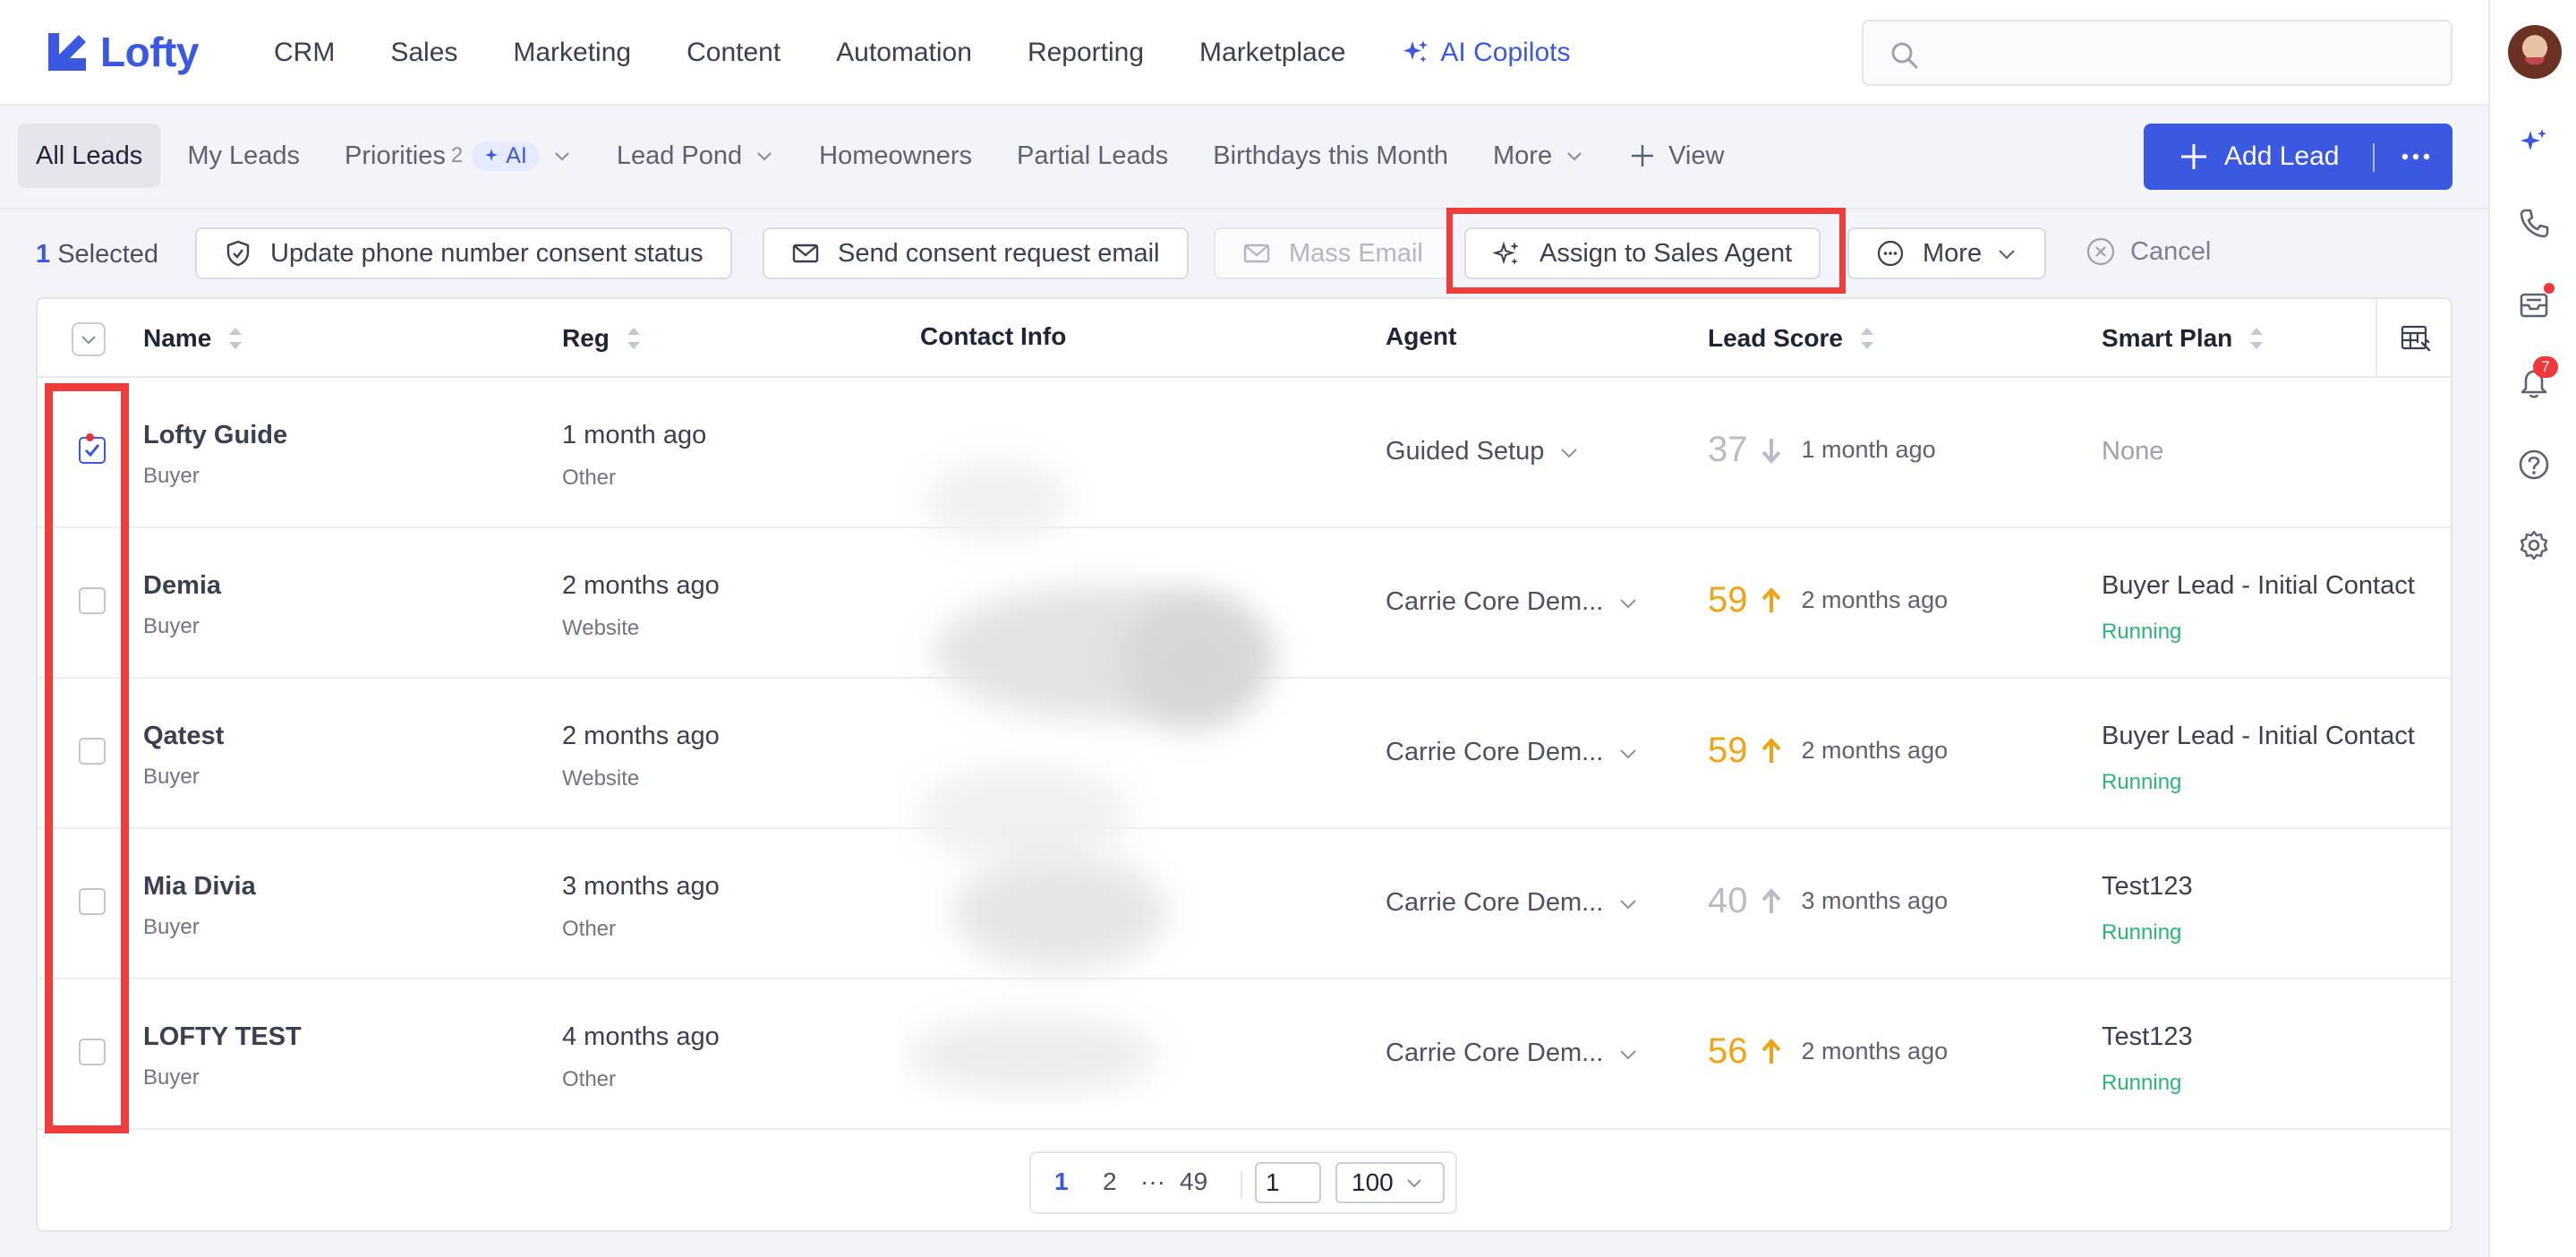 This screenshot has width=2576, height=1257. I want to click on nav-marketing: Marketing, so click(572, 53).